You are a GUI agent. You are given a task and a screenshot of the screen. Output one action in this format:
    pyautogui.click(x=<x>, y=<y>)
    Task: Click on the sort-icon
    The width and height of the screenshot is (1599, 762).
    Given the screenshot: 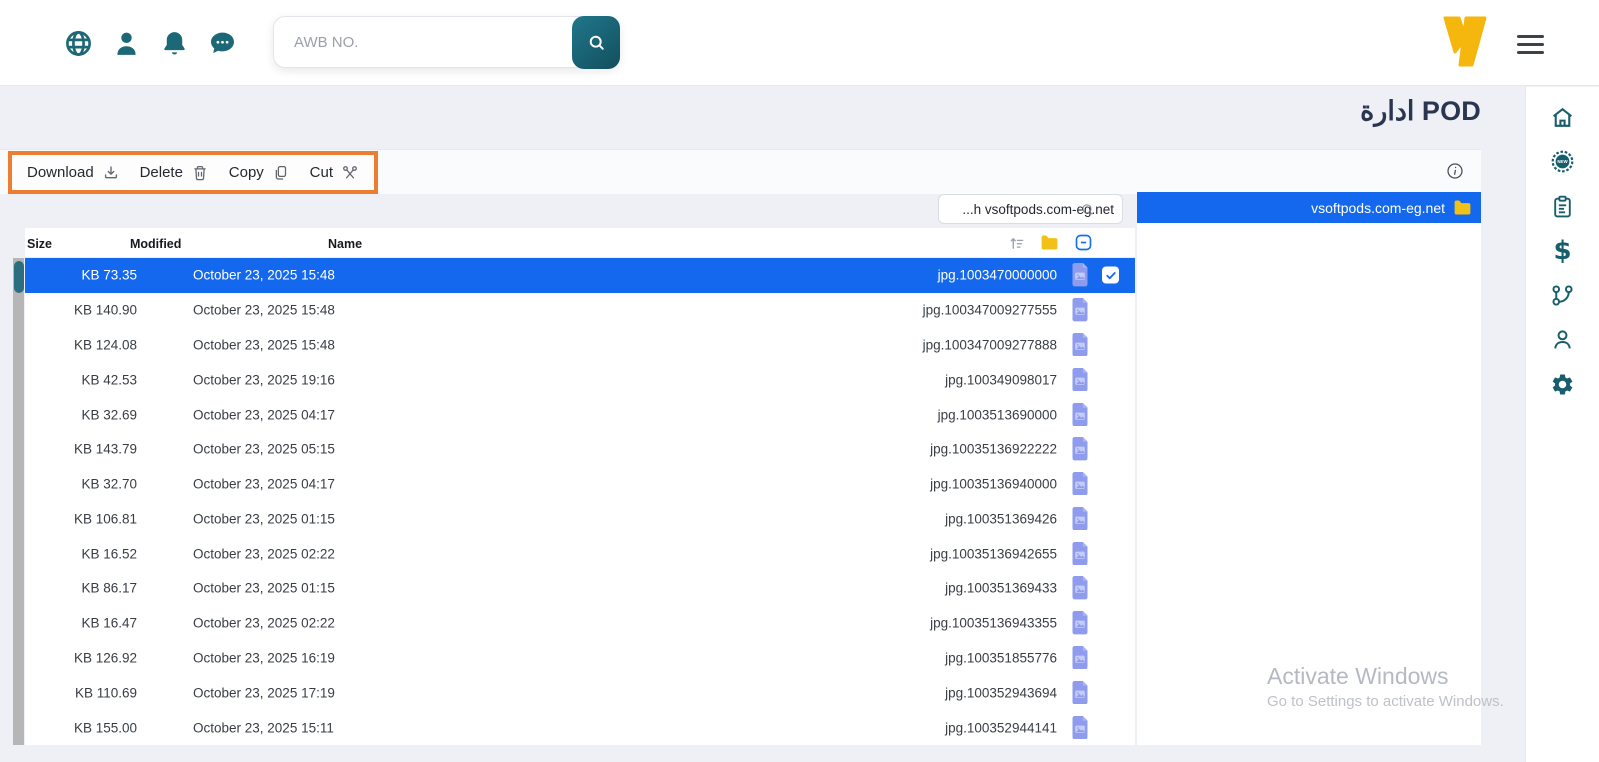 What is the action you would take?
    pyautogui.click(x=1017, y=243)
    